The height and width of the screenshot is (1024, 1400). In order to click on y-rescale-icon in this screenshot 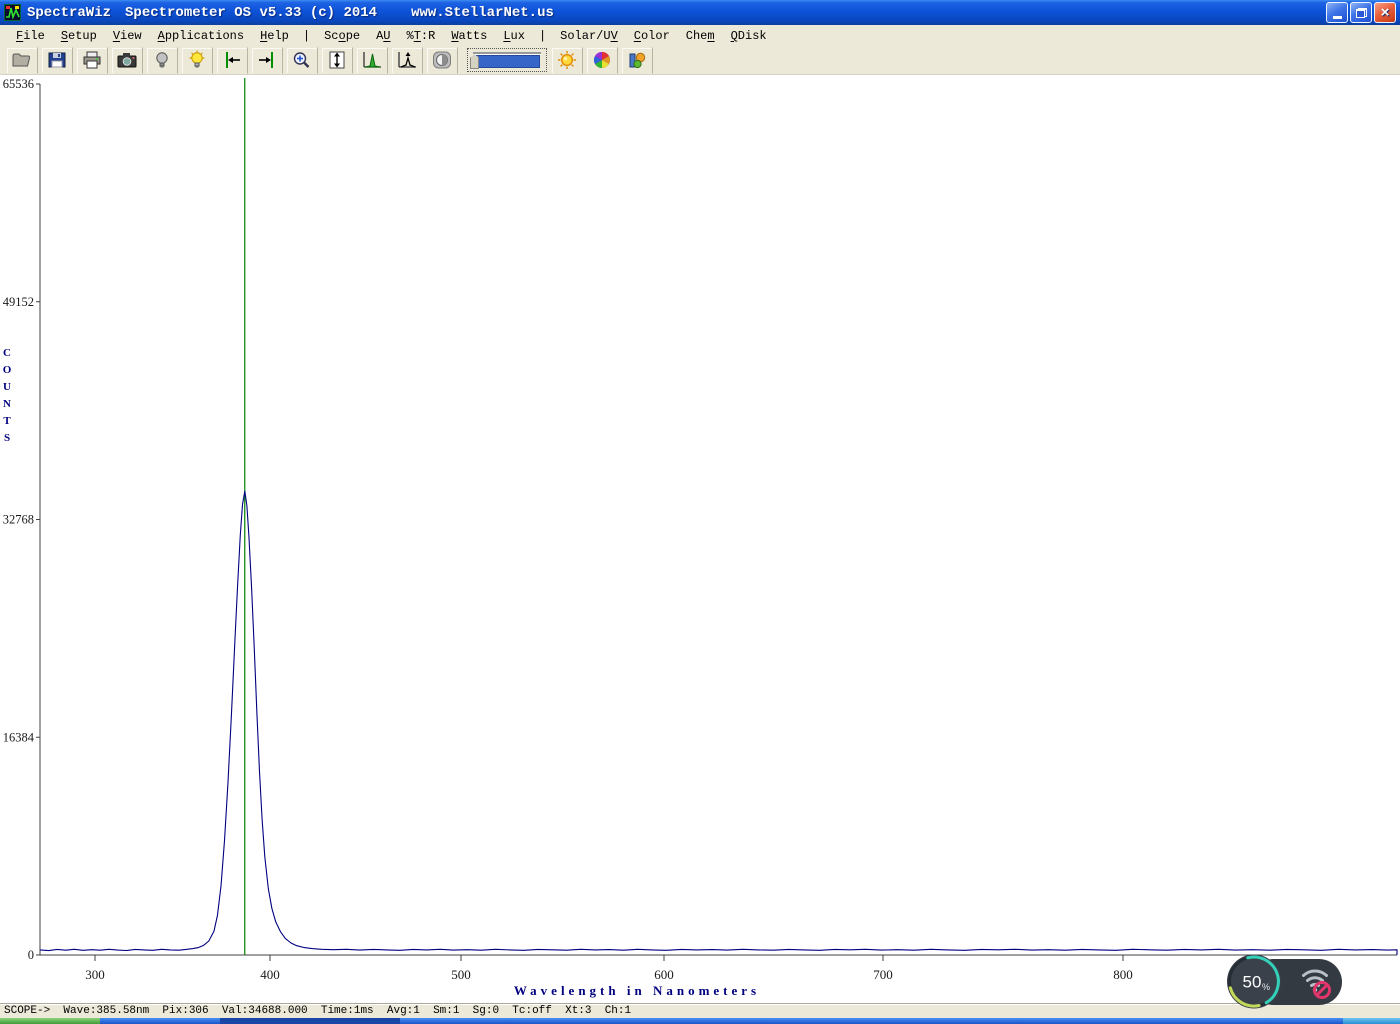, I will do `click(337, 60)`.